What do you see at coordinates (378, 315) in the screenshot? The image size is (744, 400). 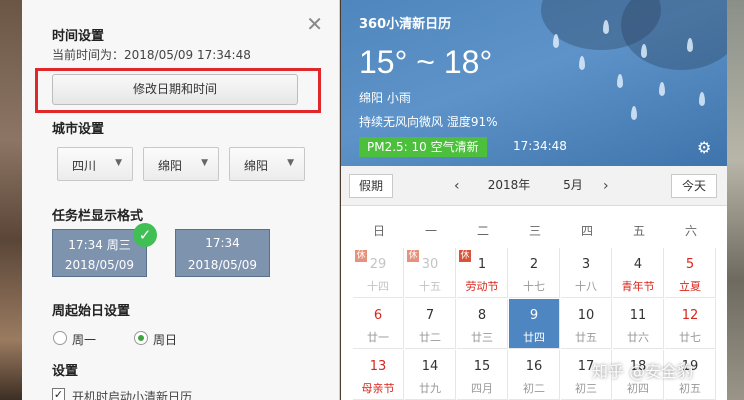 I see `day-number: 6` at bounding box center [378, 315].